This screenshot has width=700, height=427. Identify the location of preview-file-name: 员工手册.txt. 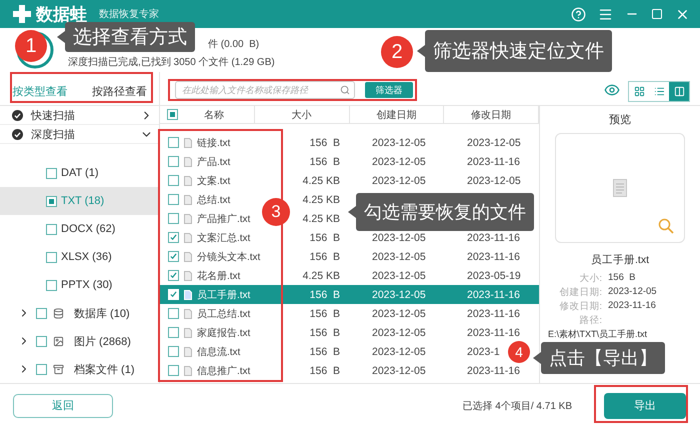
(619, 260).